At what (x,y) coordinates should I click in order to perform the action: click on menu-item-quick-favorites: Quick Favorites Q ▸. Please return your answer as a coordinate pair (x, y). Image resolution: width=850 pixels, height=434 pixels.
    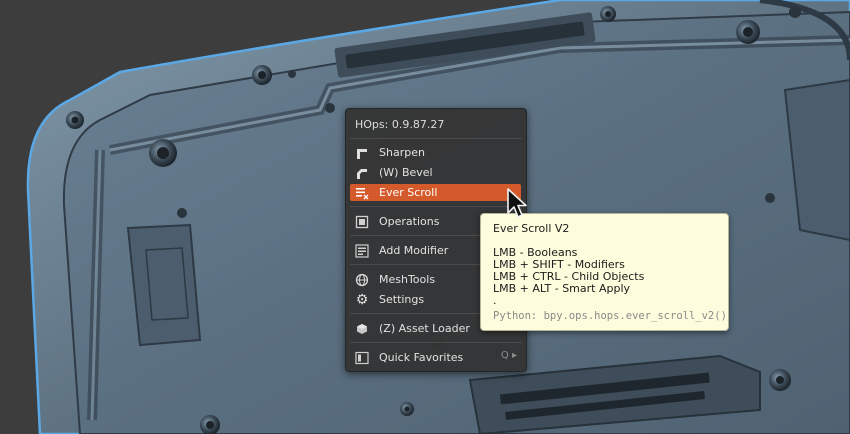
    Looking at the image, I should click on (435, 357).